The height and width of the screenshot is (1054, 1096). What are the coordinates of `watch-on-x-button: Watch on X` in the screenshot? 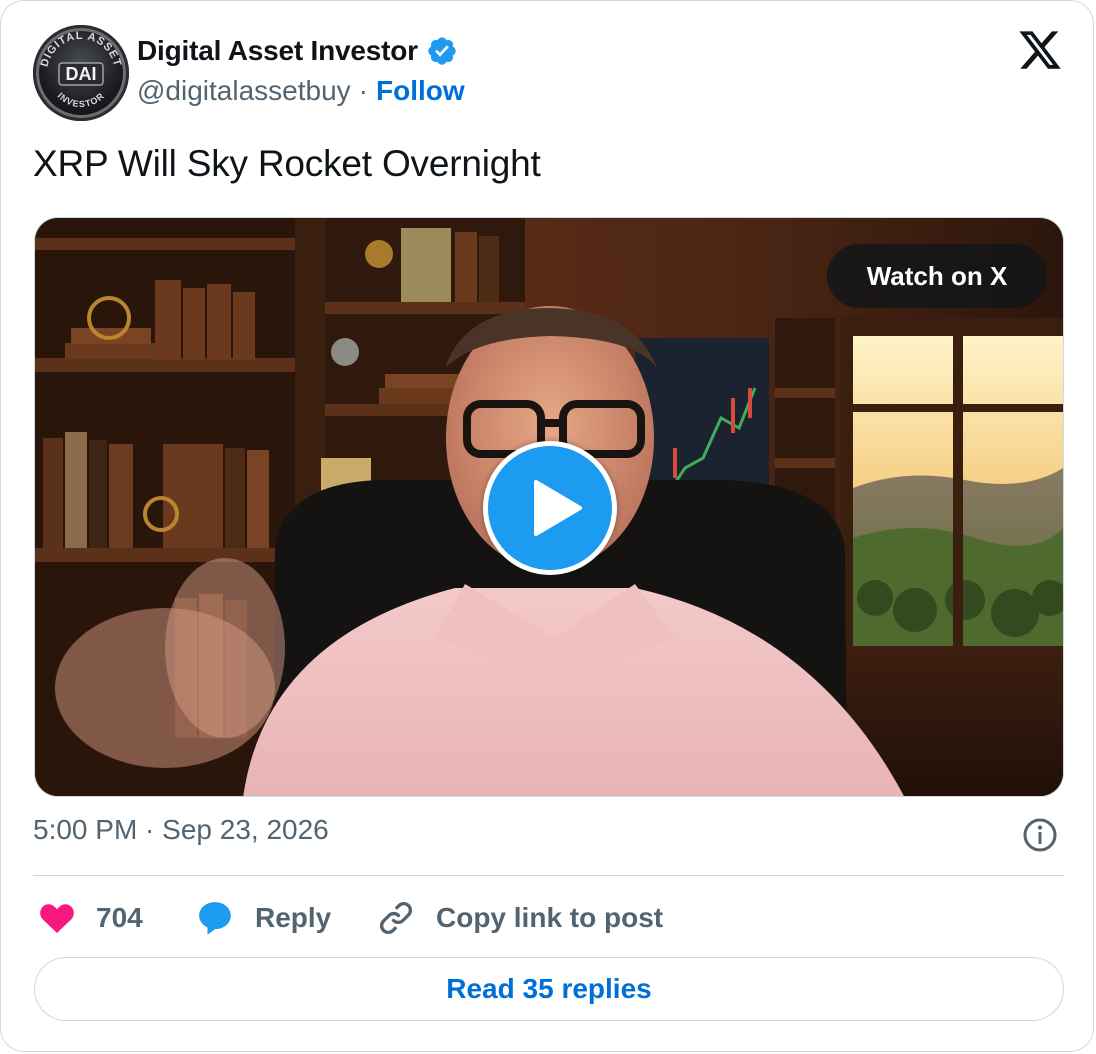 It's located at (937, 276).